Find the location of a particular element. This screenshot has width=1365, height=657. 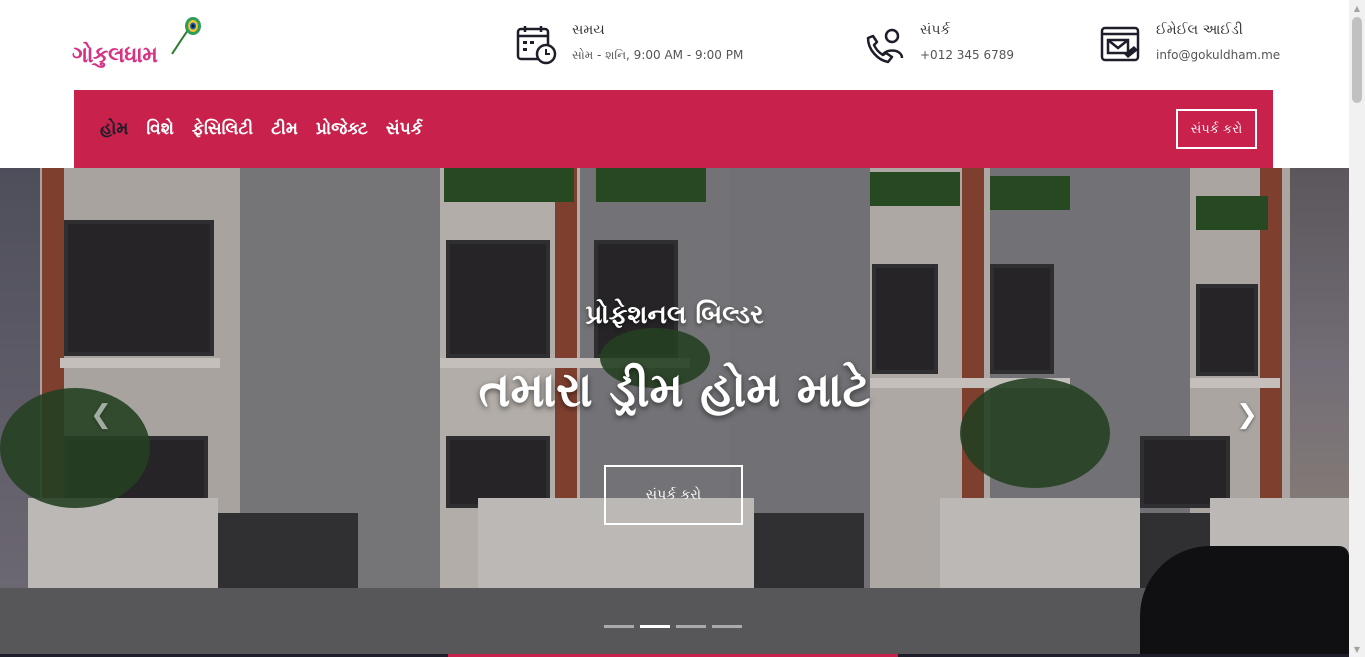

logo-text: ગોકુલધામ is located at coordinates (115, 55).